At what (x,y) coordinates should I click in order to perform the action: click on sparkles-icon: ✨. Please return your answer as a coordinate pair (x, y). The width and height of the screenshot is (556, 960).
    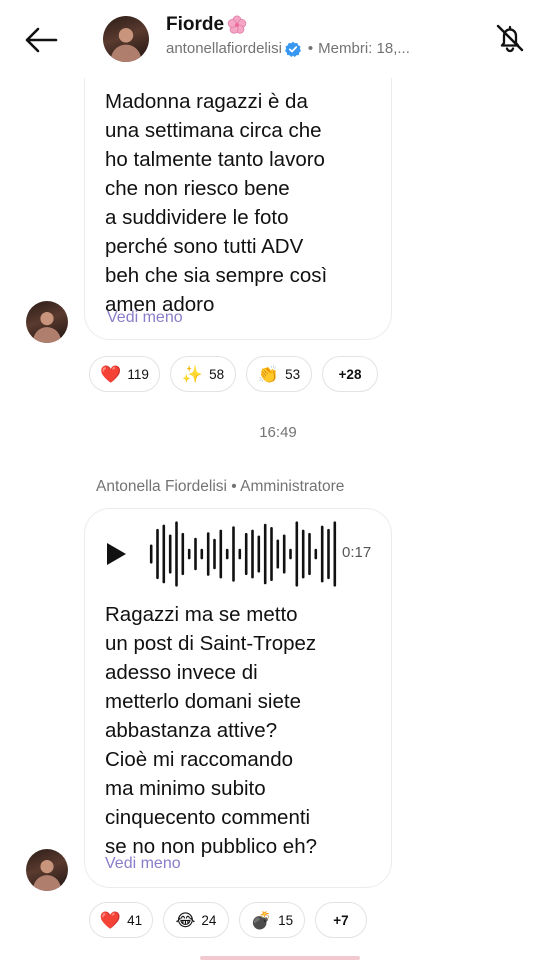
    Looking at the image, I should click on (192, 374).